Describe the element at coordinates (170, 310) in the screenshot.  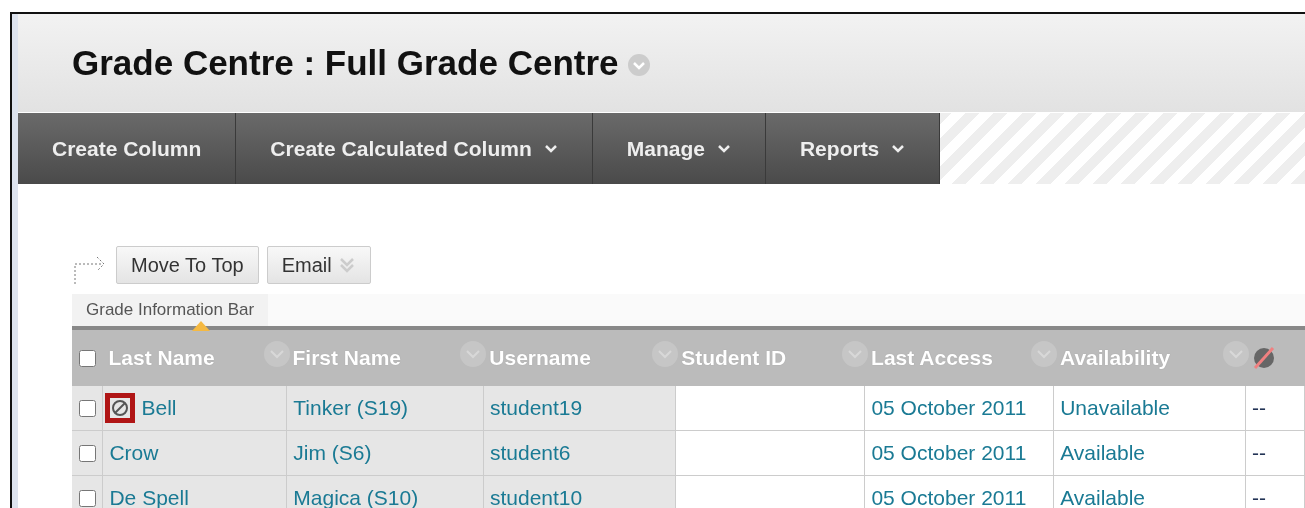
I see `grade-information-bar-tab: Grade Information Bar` at that location.